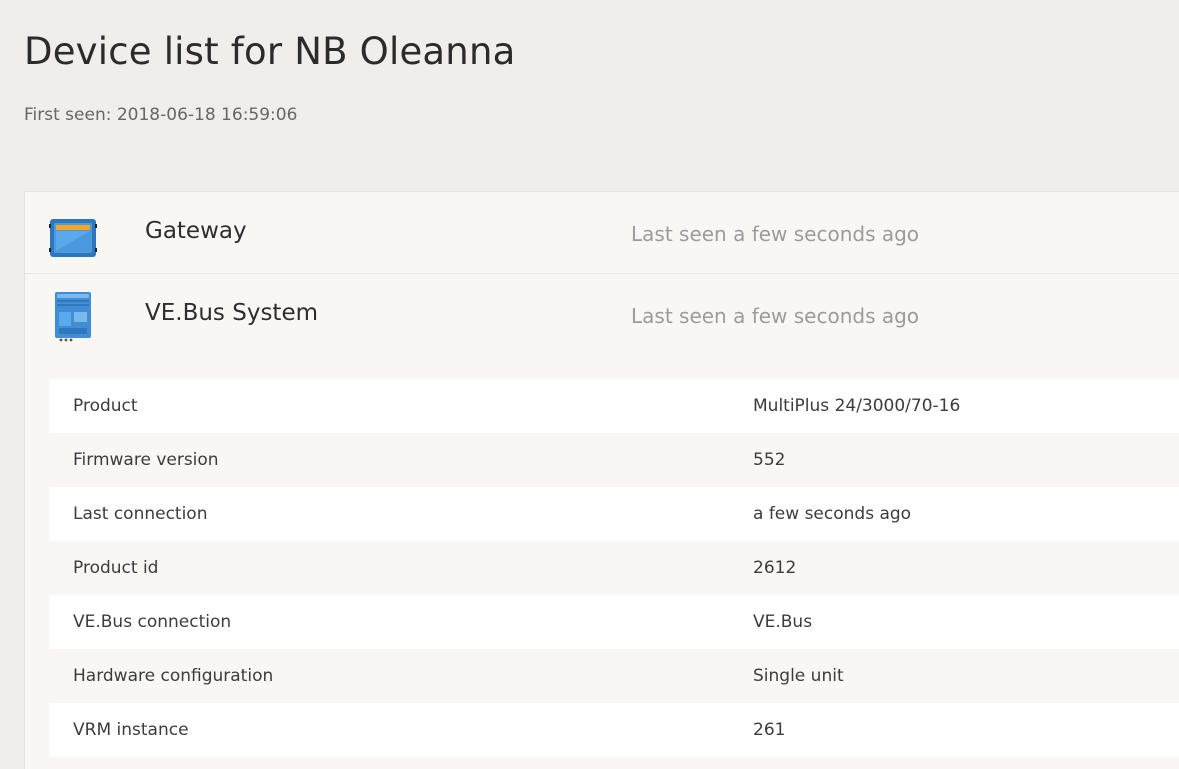 The width and height of the screenshot is (1179, 769). What do you see at coordinates (73, 238) in the screenshot?
I see `gateway-device-icon` at bounding box center [73, 238].